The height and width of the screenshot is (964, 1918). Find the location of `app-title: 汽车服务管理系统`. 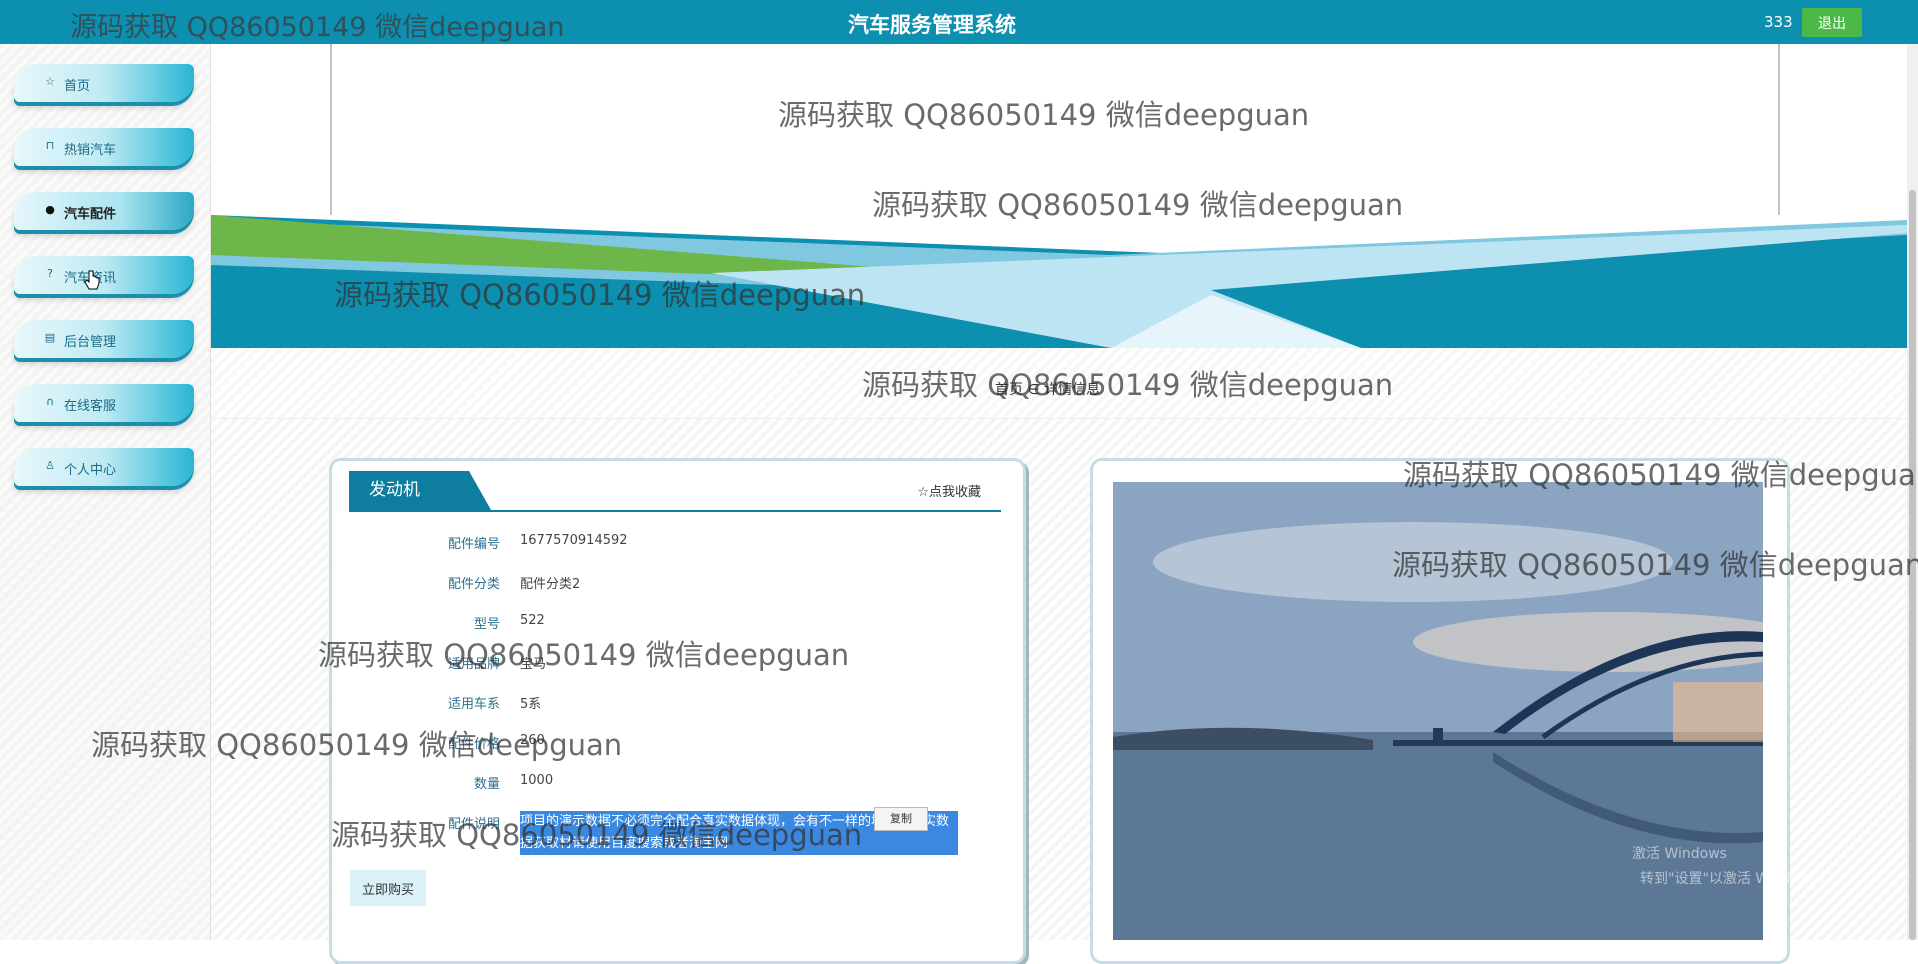

app-title: 汽车服务管理系统 is located at coordinates (932, 25).